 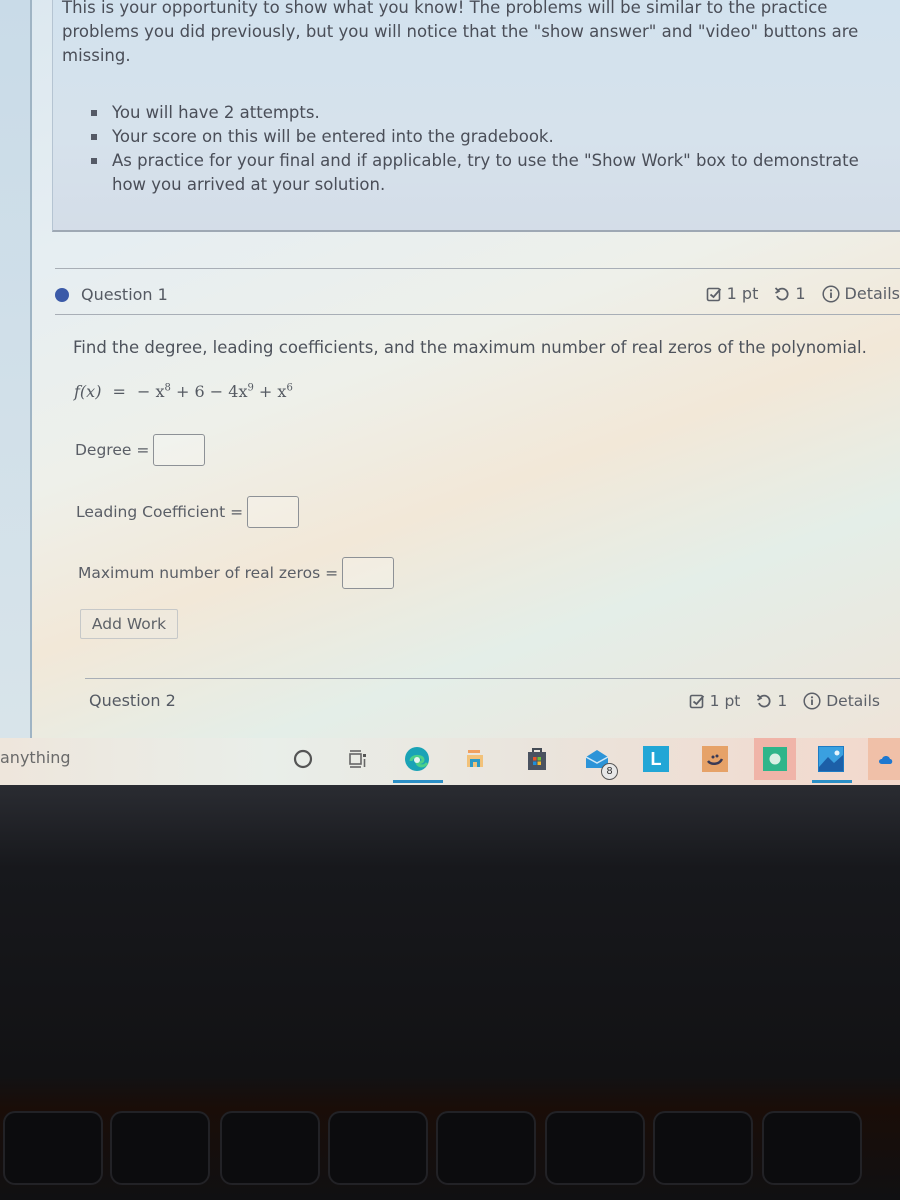 I want to click on add-work-button: Add Work, so click(x=129, y=624).